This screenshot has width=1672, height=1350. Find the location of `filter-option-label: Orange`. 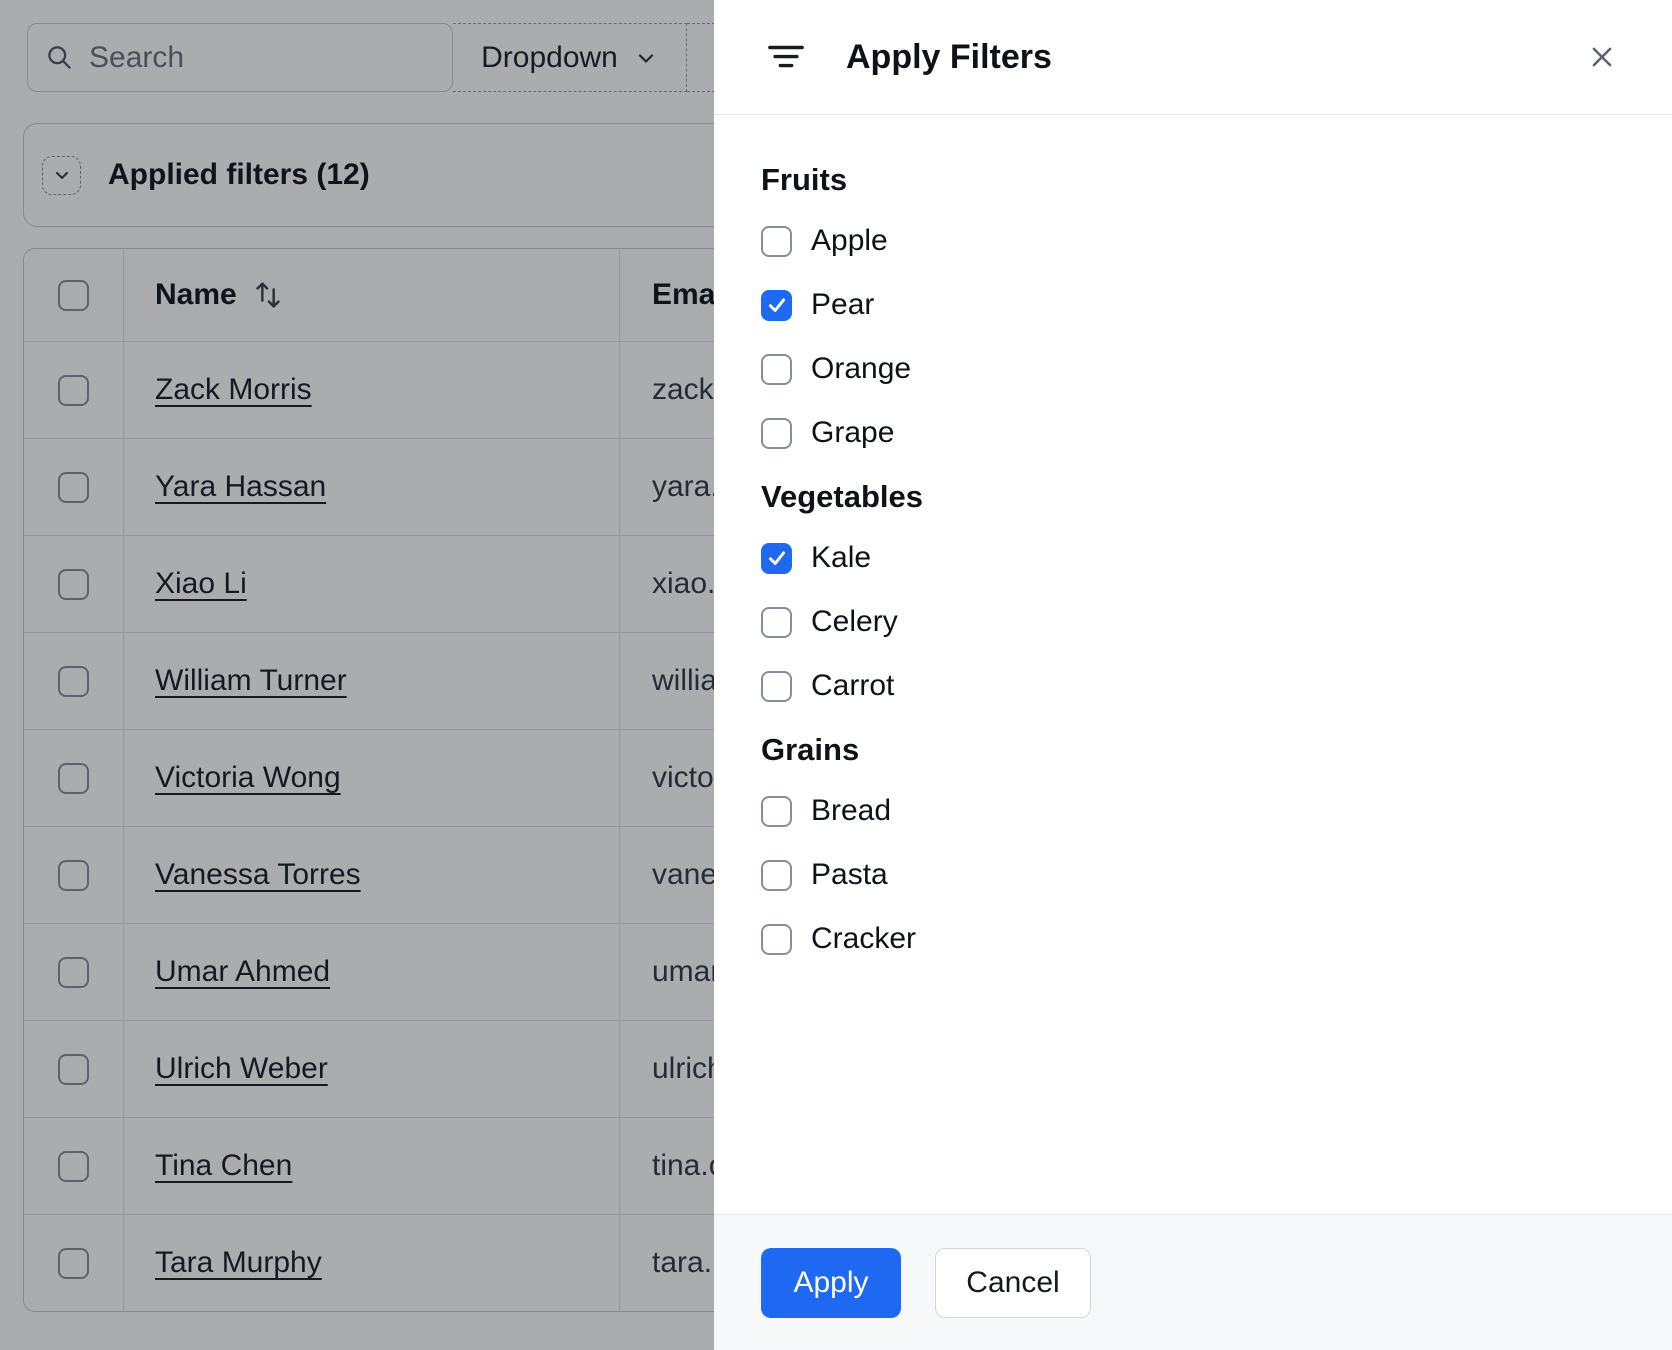

filter-option-label: Orange is located at coordinates (861, 368).